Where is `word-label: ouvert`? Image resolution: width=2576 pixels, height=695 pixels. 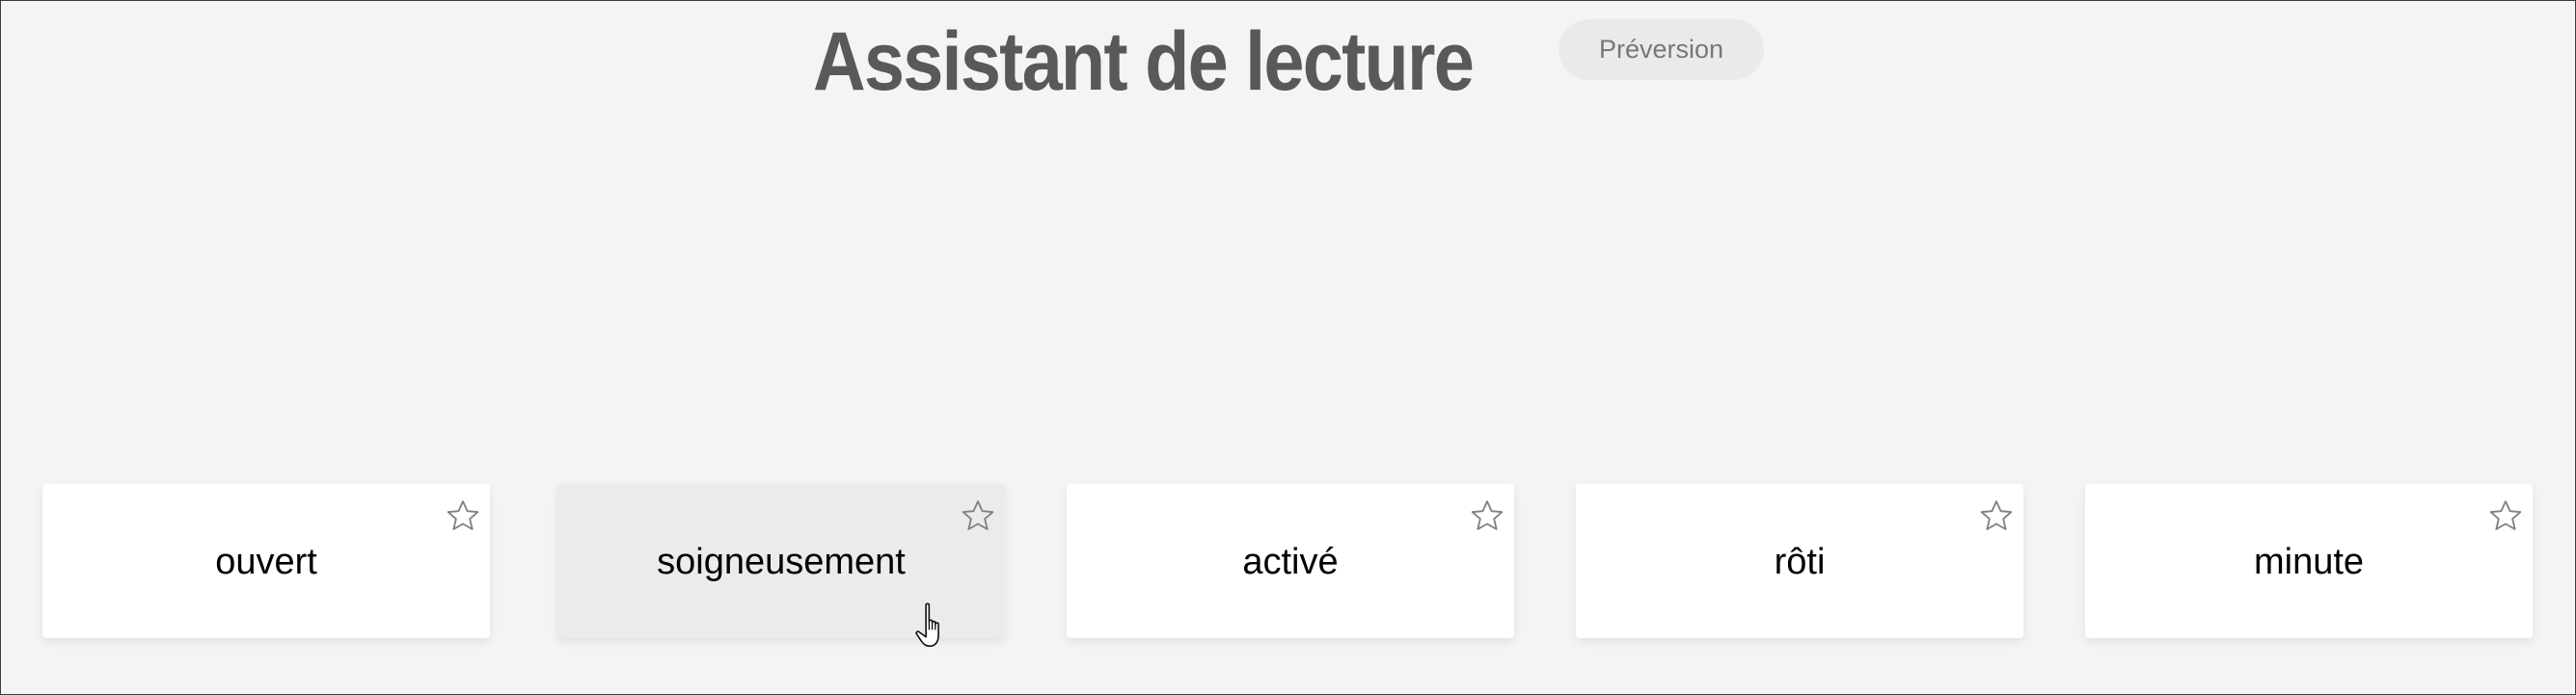
word-label: ouvert is located at coordinates (266, 561).